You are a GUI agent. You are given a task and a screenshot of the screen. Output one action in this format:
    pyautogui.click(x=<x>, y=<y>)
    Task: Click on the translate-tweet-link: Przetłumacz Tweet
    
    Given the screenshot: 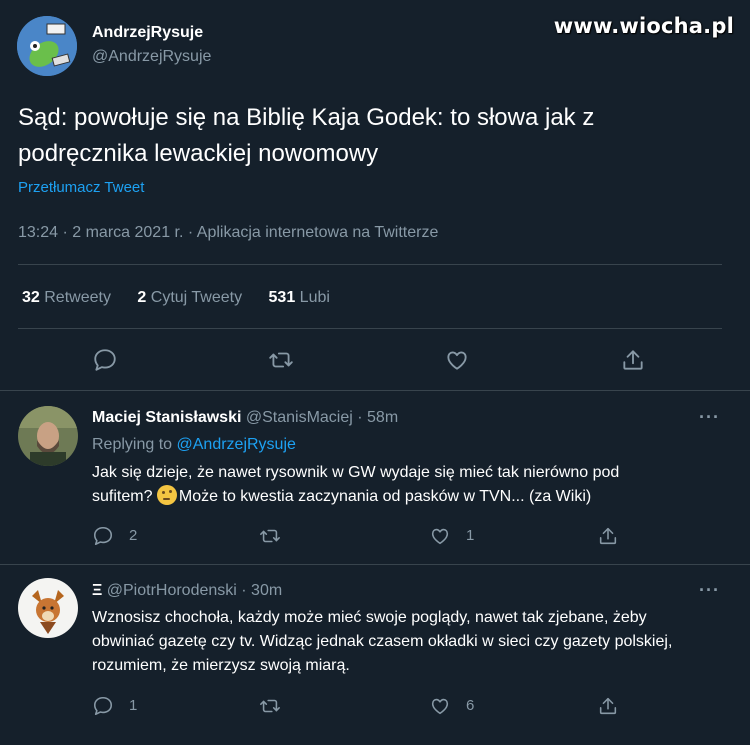 What is the action you would take?
    pyautogui.click(x=81, y=187)
    